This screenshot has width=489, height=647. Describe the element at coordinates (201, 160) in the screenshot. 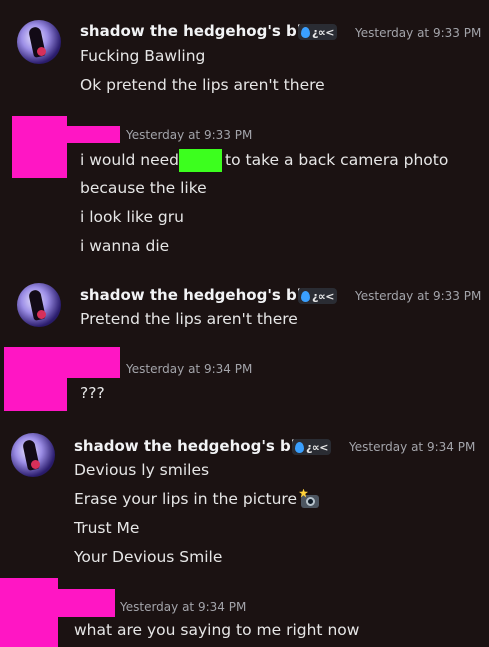

I see `redacted-word` at that location.